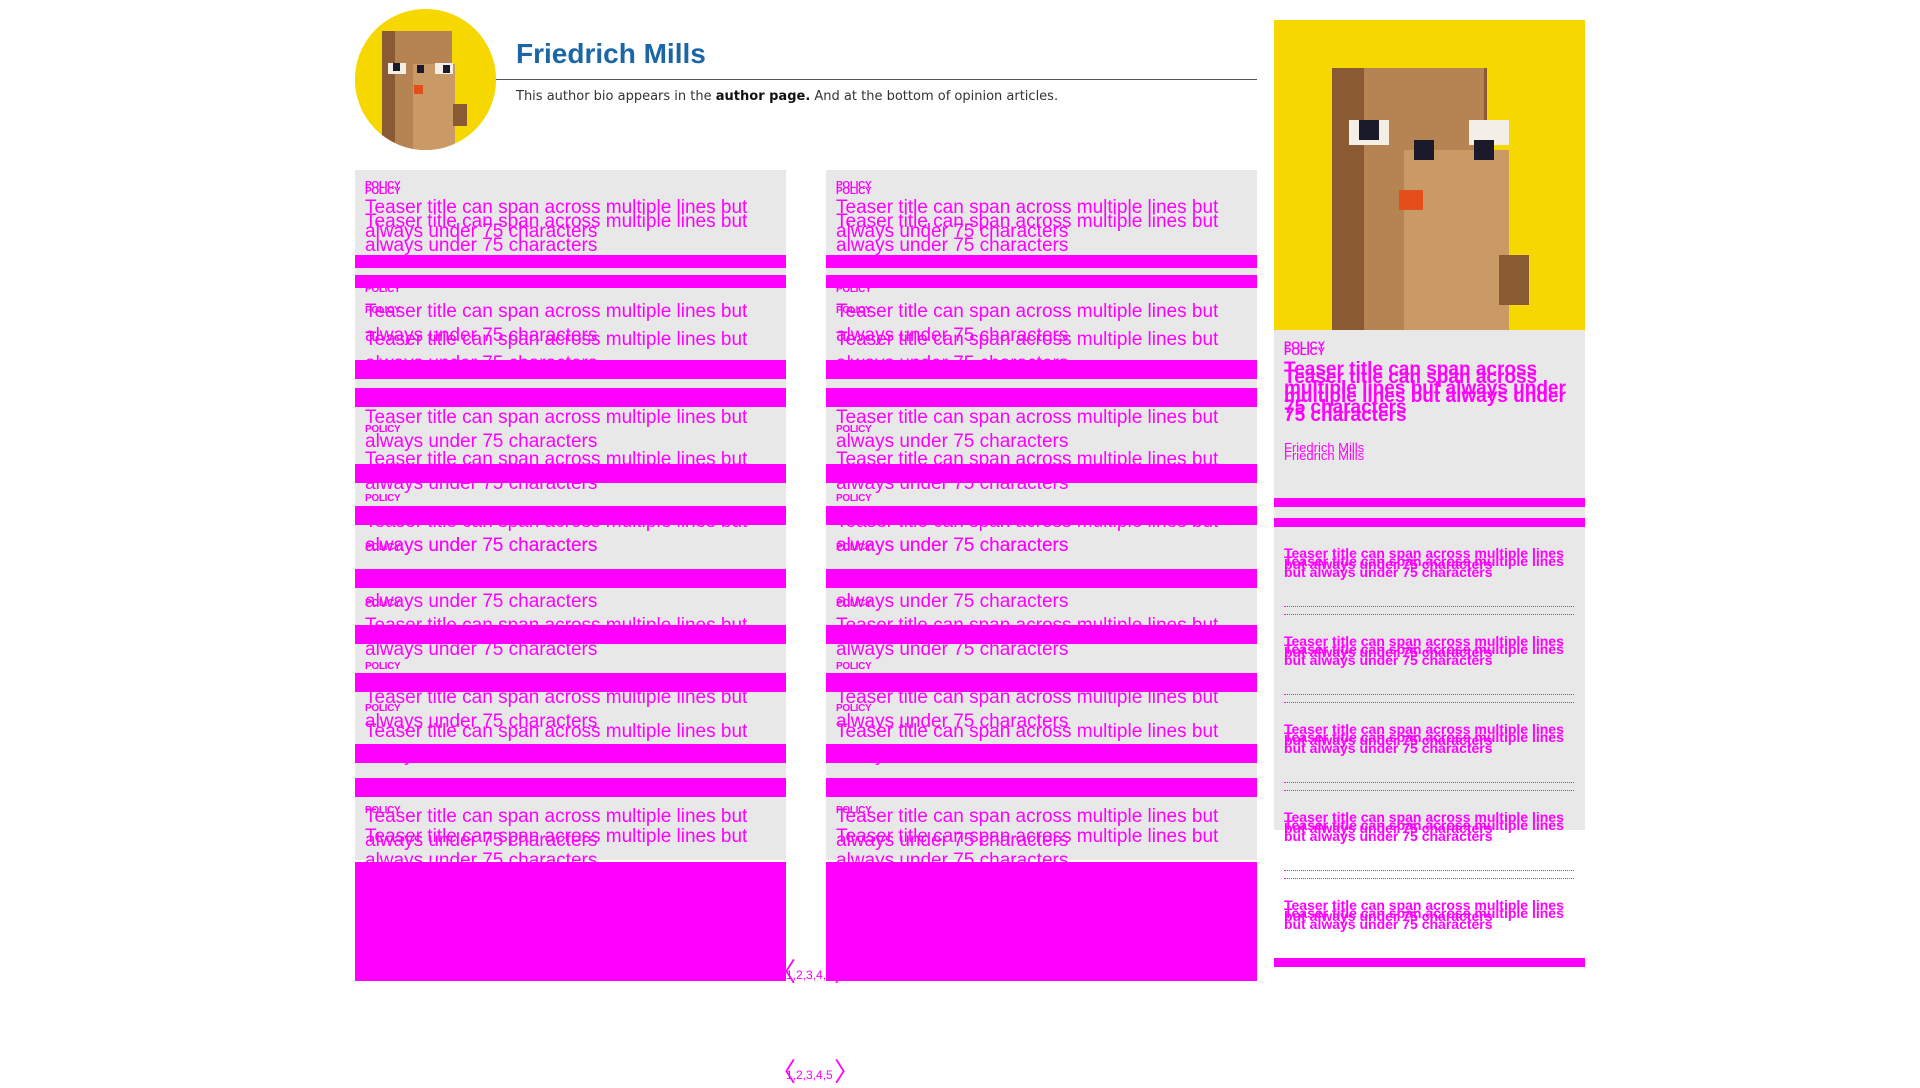 This screenshot has height=1088, width=1920. I want to click on bear-illustration-icon, so click(1429, 175).